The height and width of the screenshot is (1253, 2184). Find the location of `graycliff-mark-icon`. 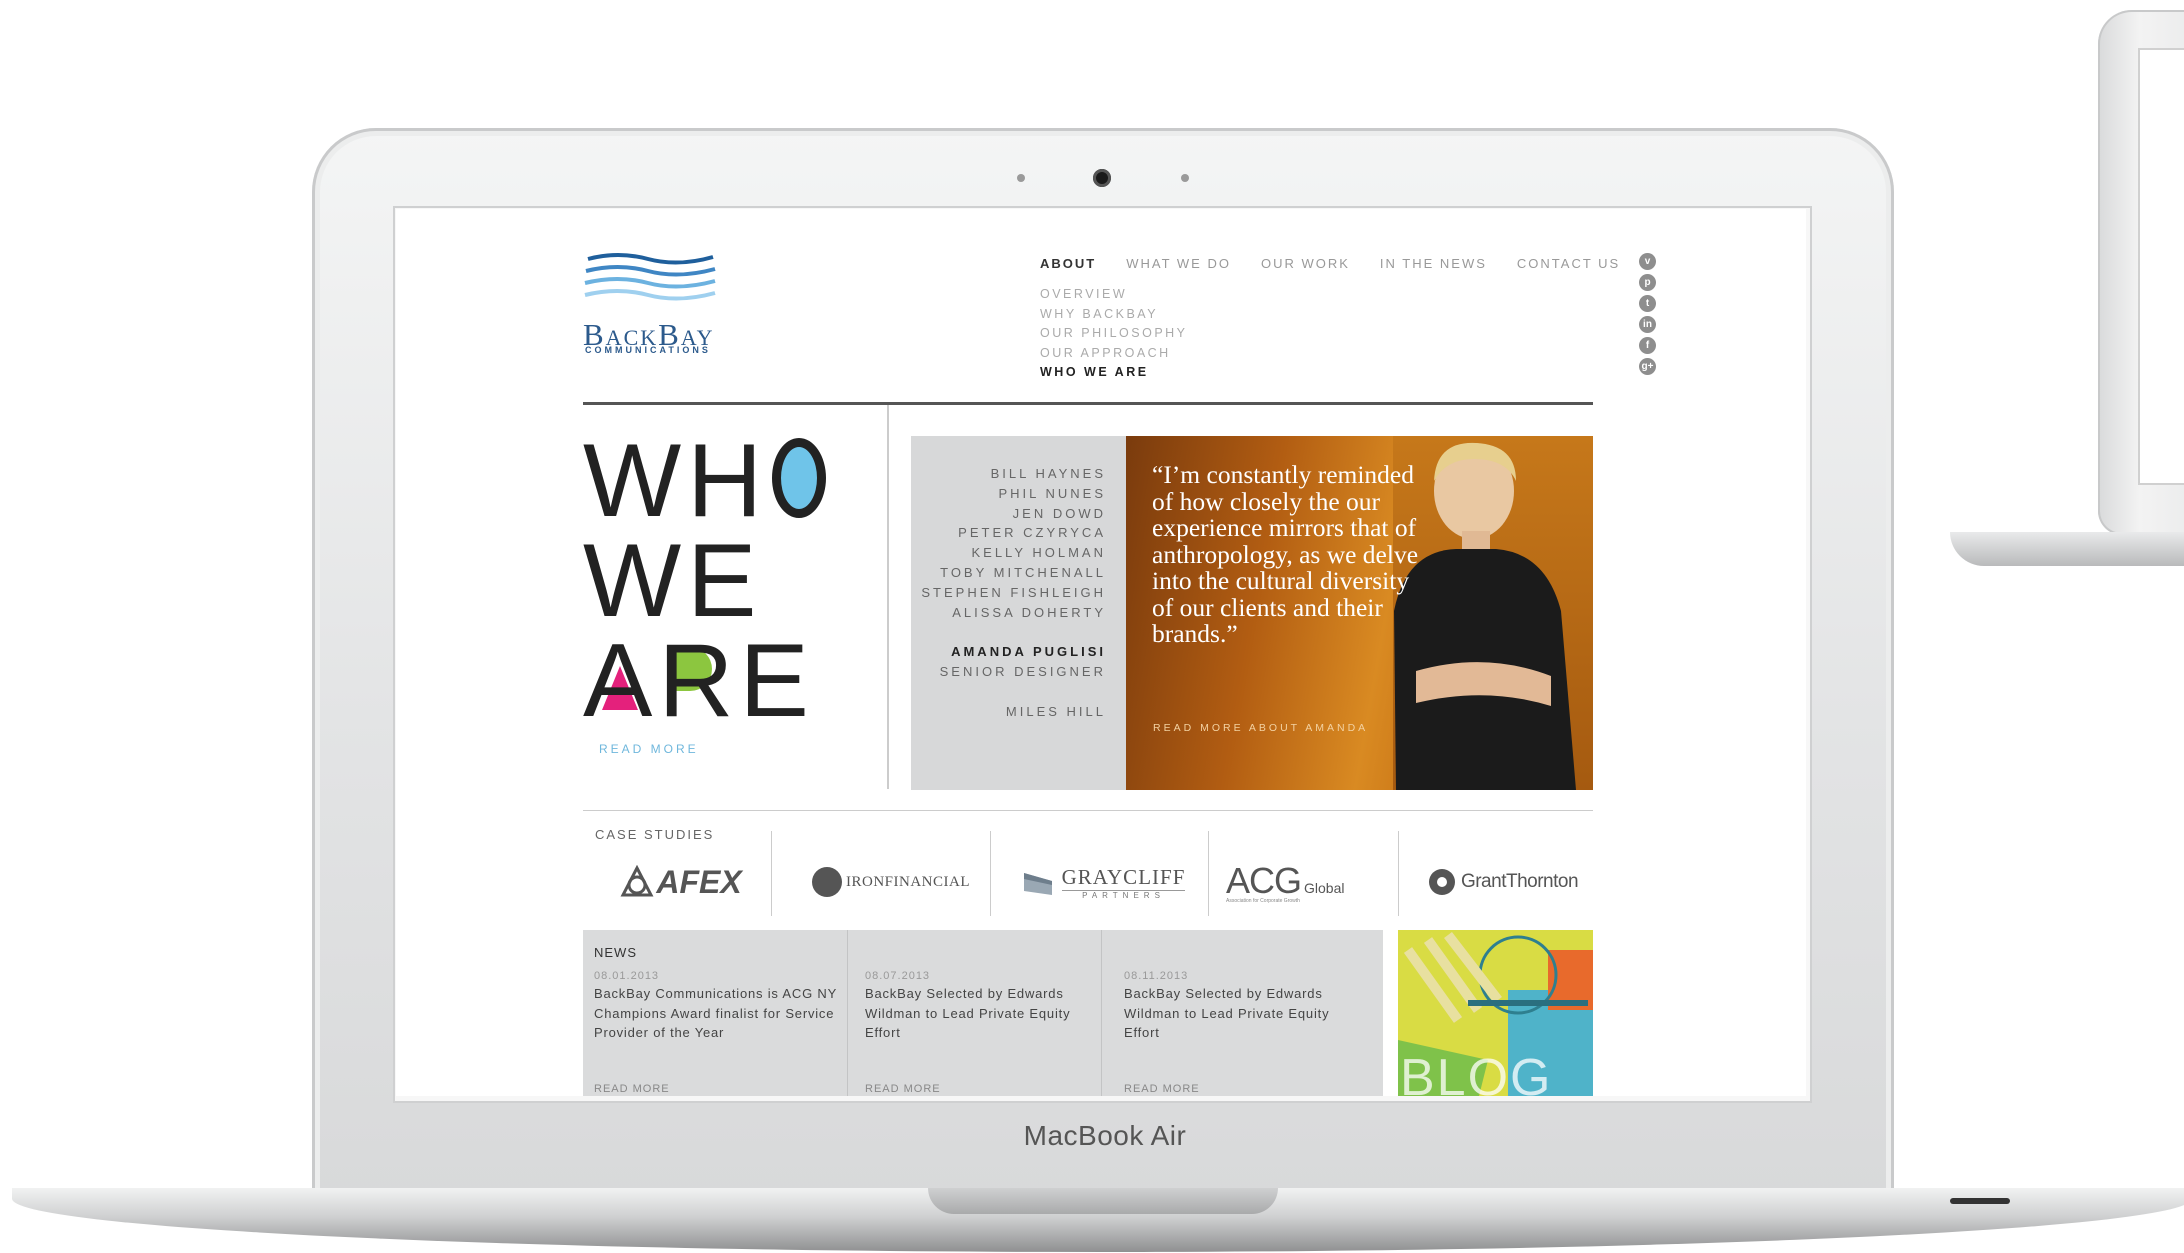

graycliff-mark-icon is located at coordinates (1037, 884).